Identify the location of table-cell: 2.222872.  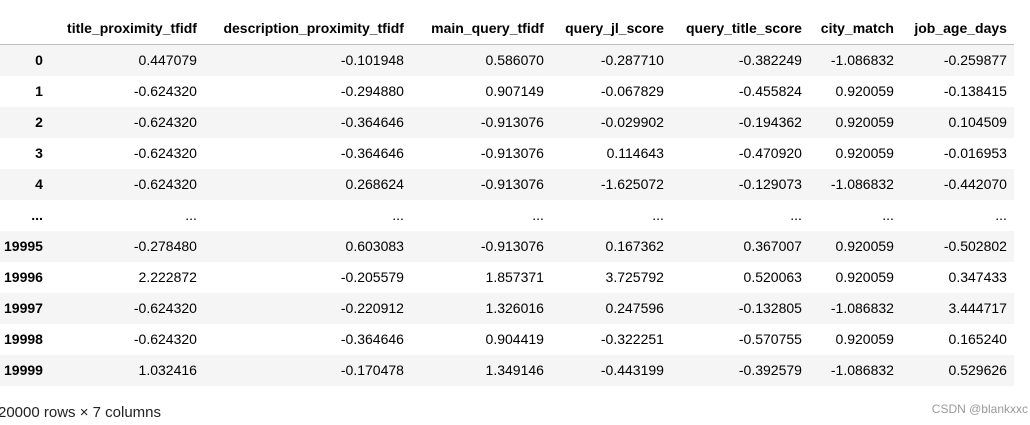
(167, 277).